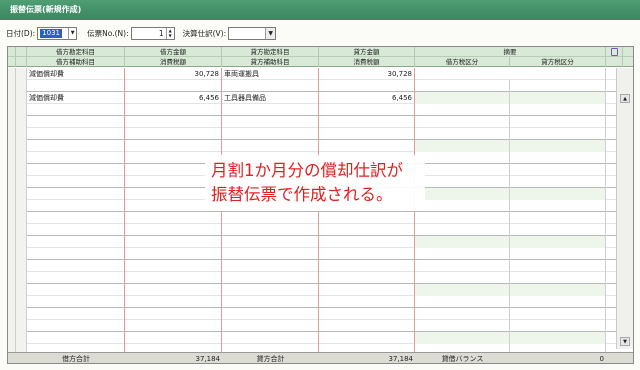 The height and width of the screenshot is (370, 640). I want to click on credit-account-cell: 車両運搬具, so click(270, 74).